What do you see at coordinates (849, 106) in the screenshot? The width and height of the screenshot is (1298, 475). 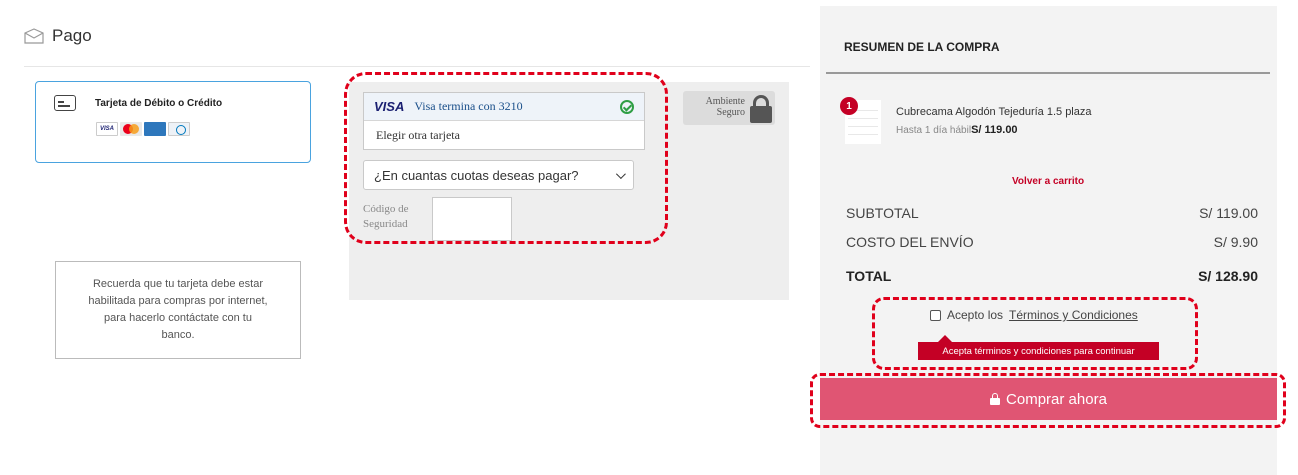 I see `quantity-badge: 1` at bounding box center [849, 106].